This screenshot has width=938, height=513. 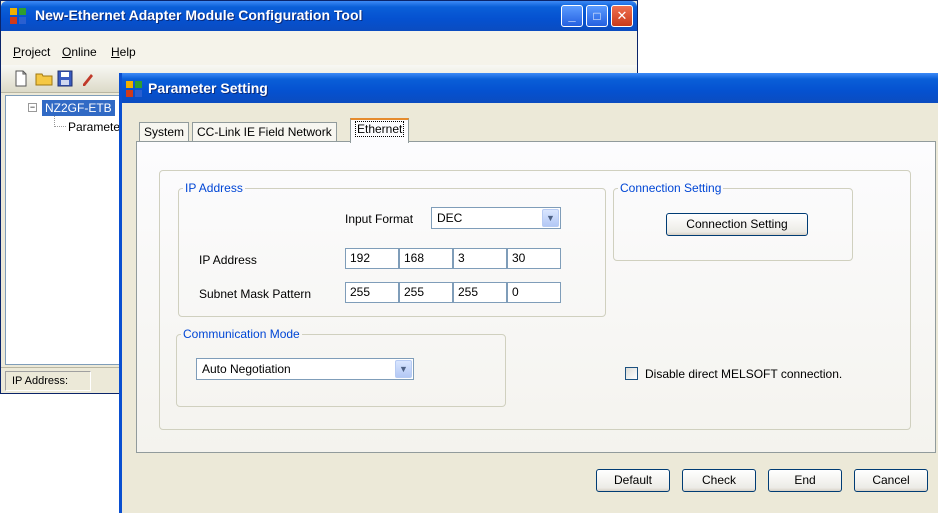 I want to click on communication-mode-select: Auto Negotiation ▼, so click(x=305, y=369).